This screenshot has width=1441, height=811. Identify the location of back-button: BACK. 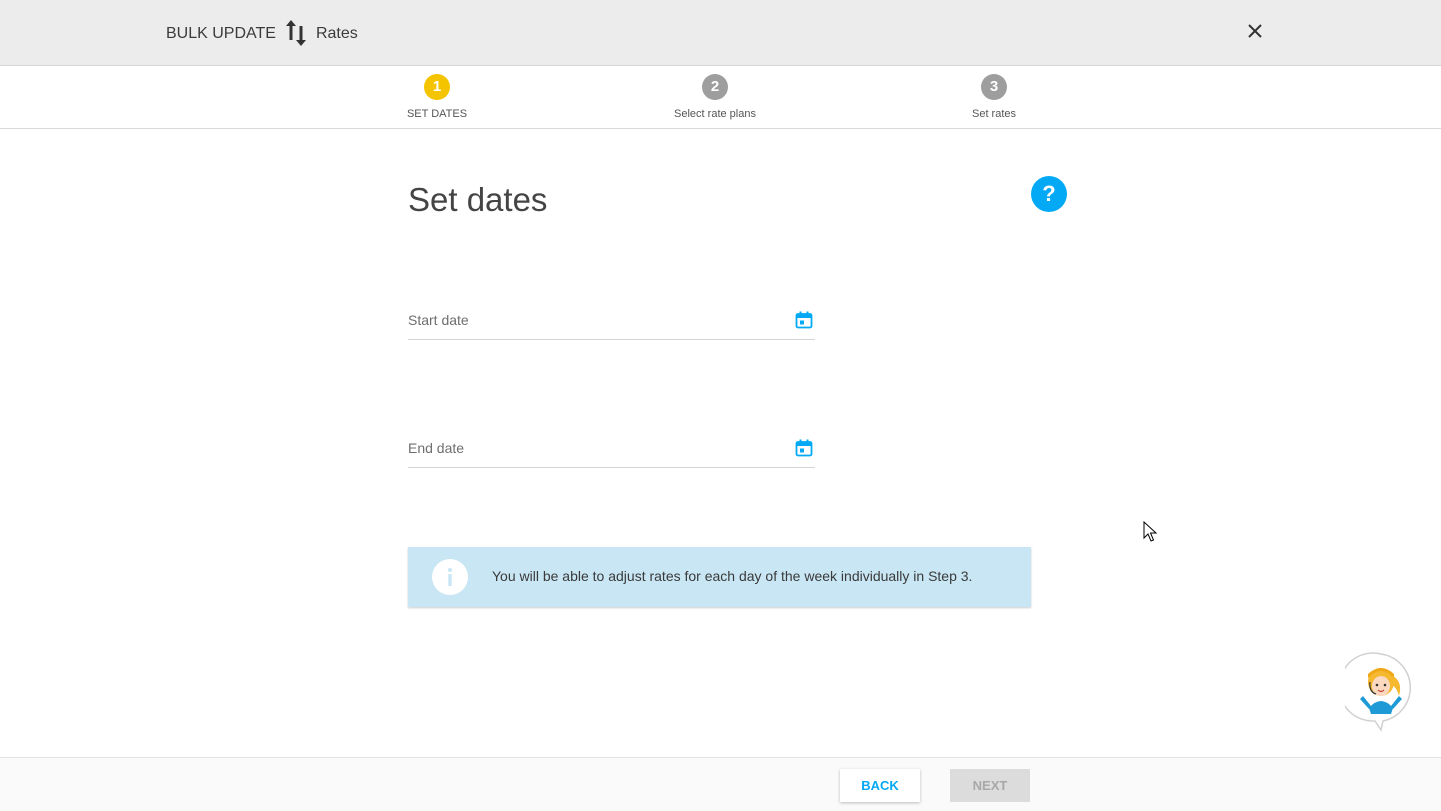
(880, 785).